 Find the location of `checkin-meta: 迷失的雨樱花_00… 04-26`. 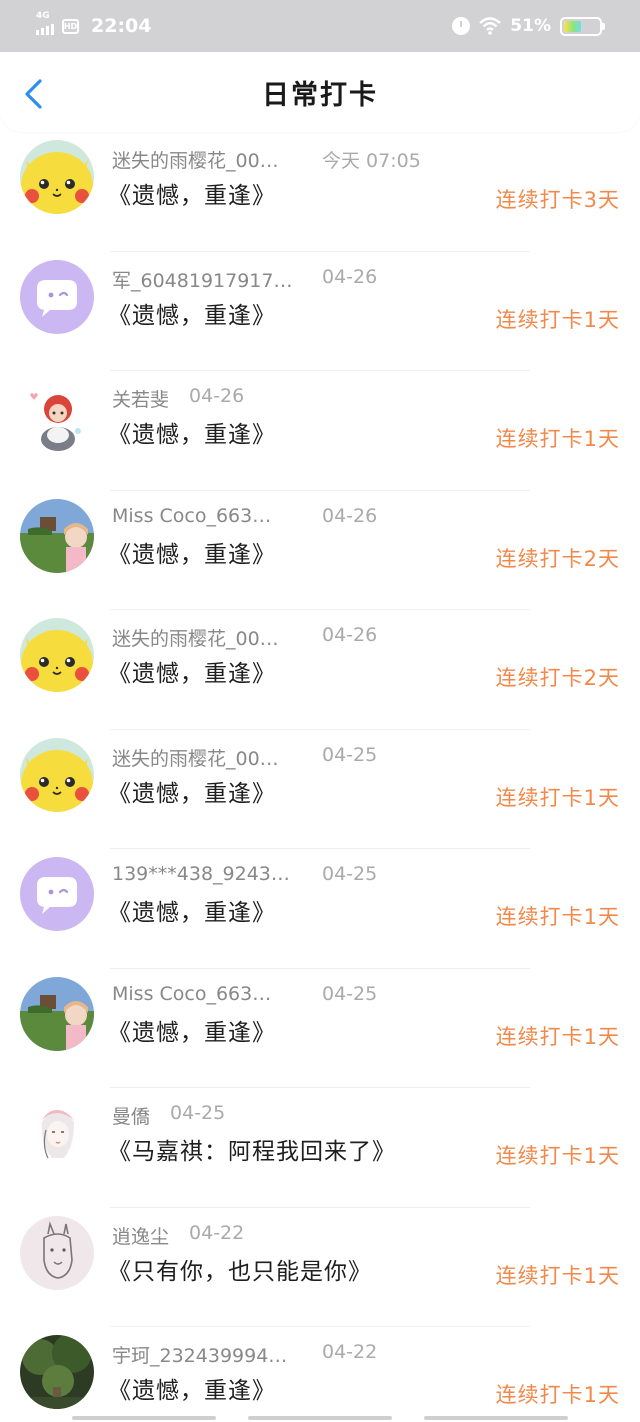

checkin-meta: 迷失的雨樱花_00… 04-26 is located at coordinates (244, 637).